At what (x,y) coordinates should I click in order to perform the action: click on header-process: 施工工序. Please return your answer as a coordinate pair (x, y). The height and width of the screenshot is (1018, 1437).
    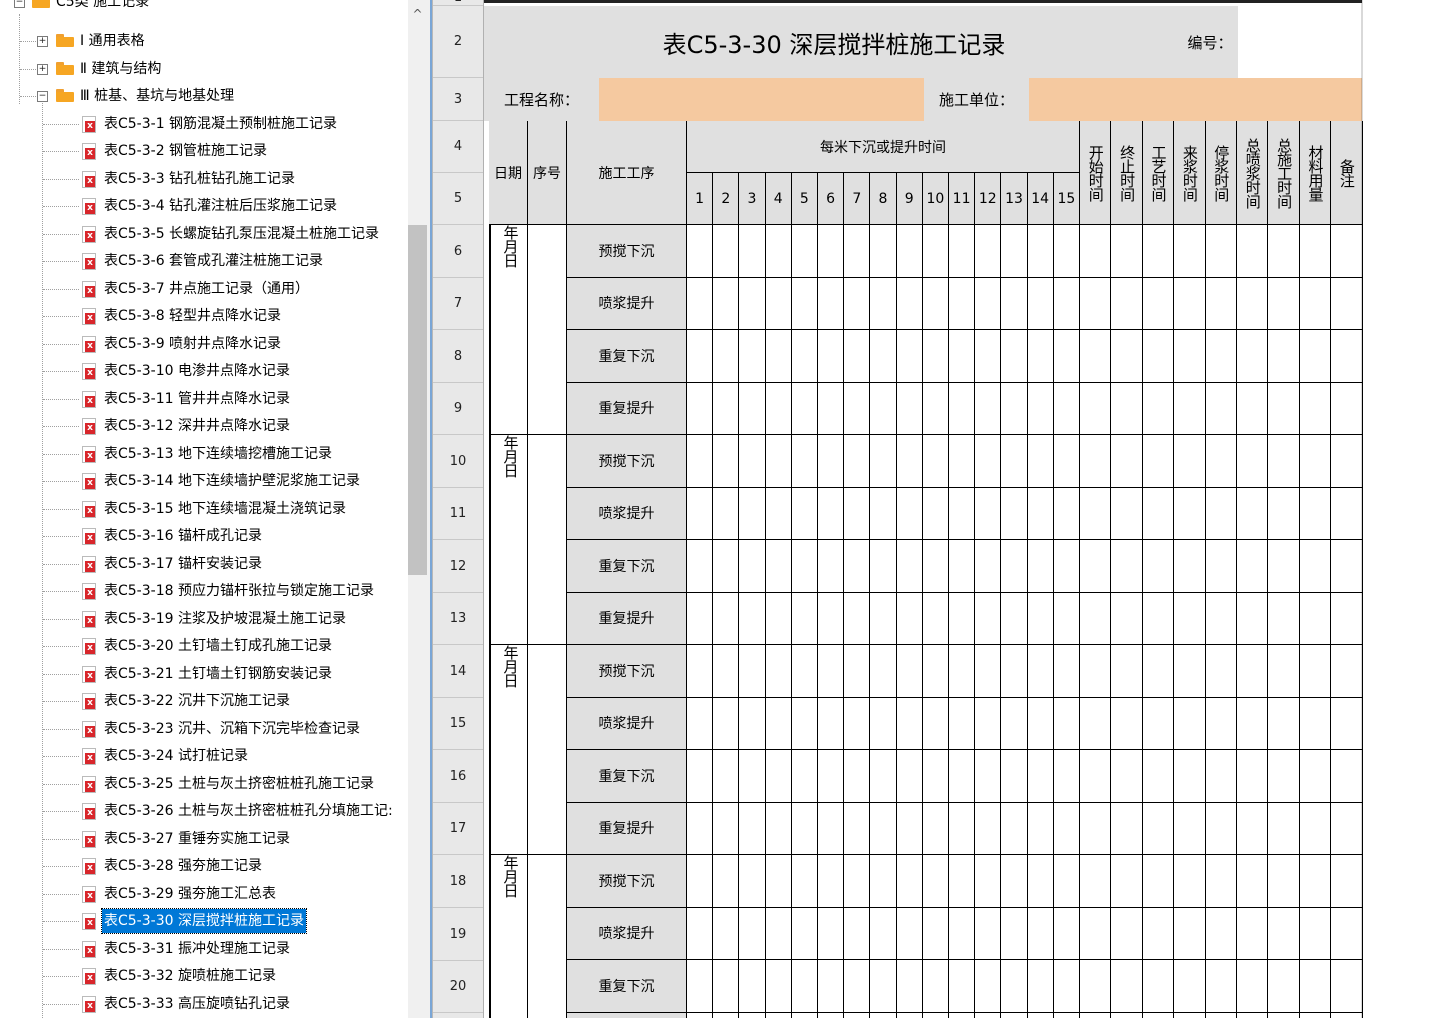
    Looking at the image, I should click on (627, 173).